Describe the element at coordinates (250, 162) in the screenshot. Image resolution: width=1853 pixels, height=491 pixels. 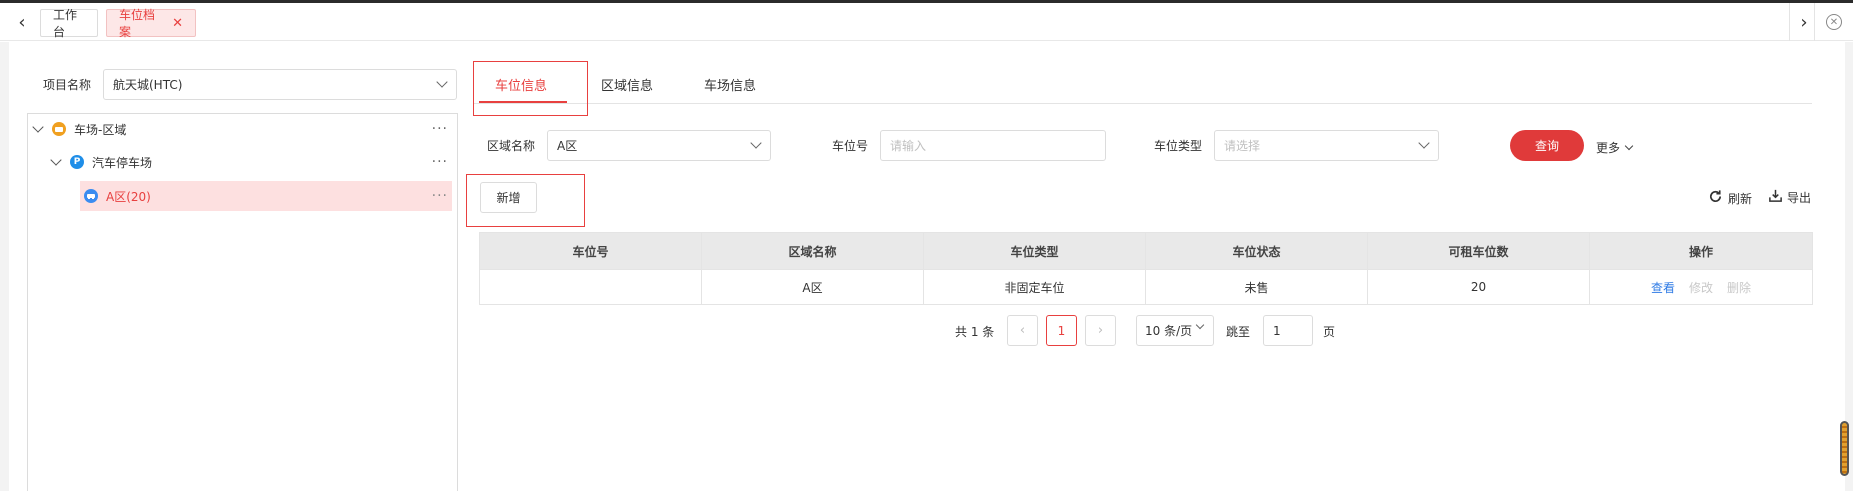
I see `tree-node-car-park: P 汽车停车场 ···` at that location.